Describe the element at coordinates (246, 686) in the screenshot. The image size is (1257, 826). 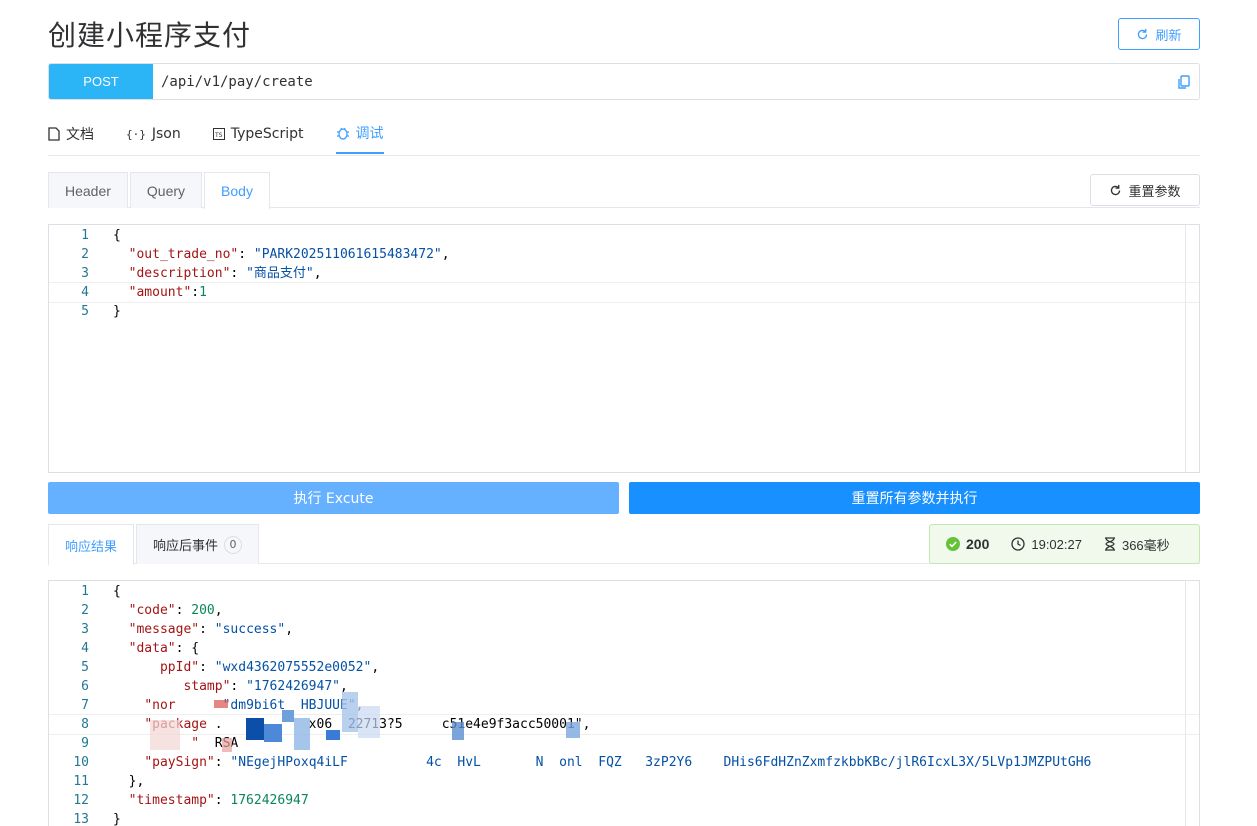
I see `code-text: stamp": "1762426947",` at that location.